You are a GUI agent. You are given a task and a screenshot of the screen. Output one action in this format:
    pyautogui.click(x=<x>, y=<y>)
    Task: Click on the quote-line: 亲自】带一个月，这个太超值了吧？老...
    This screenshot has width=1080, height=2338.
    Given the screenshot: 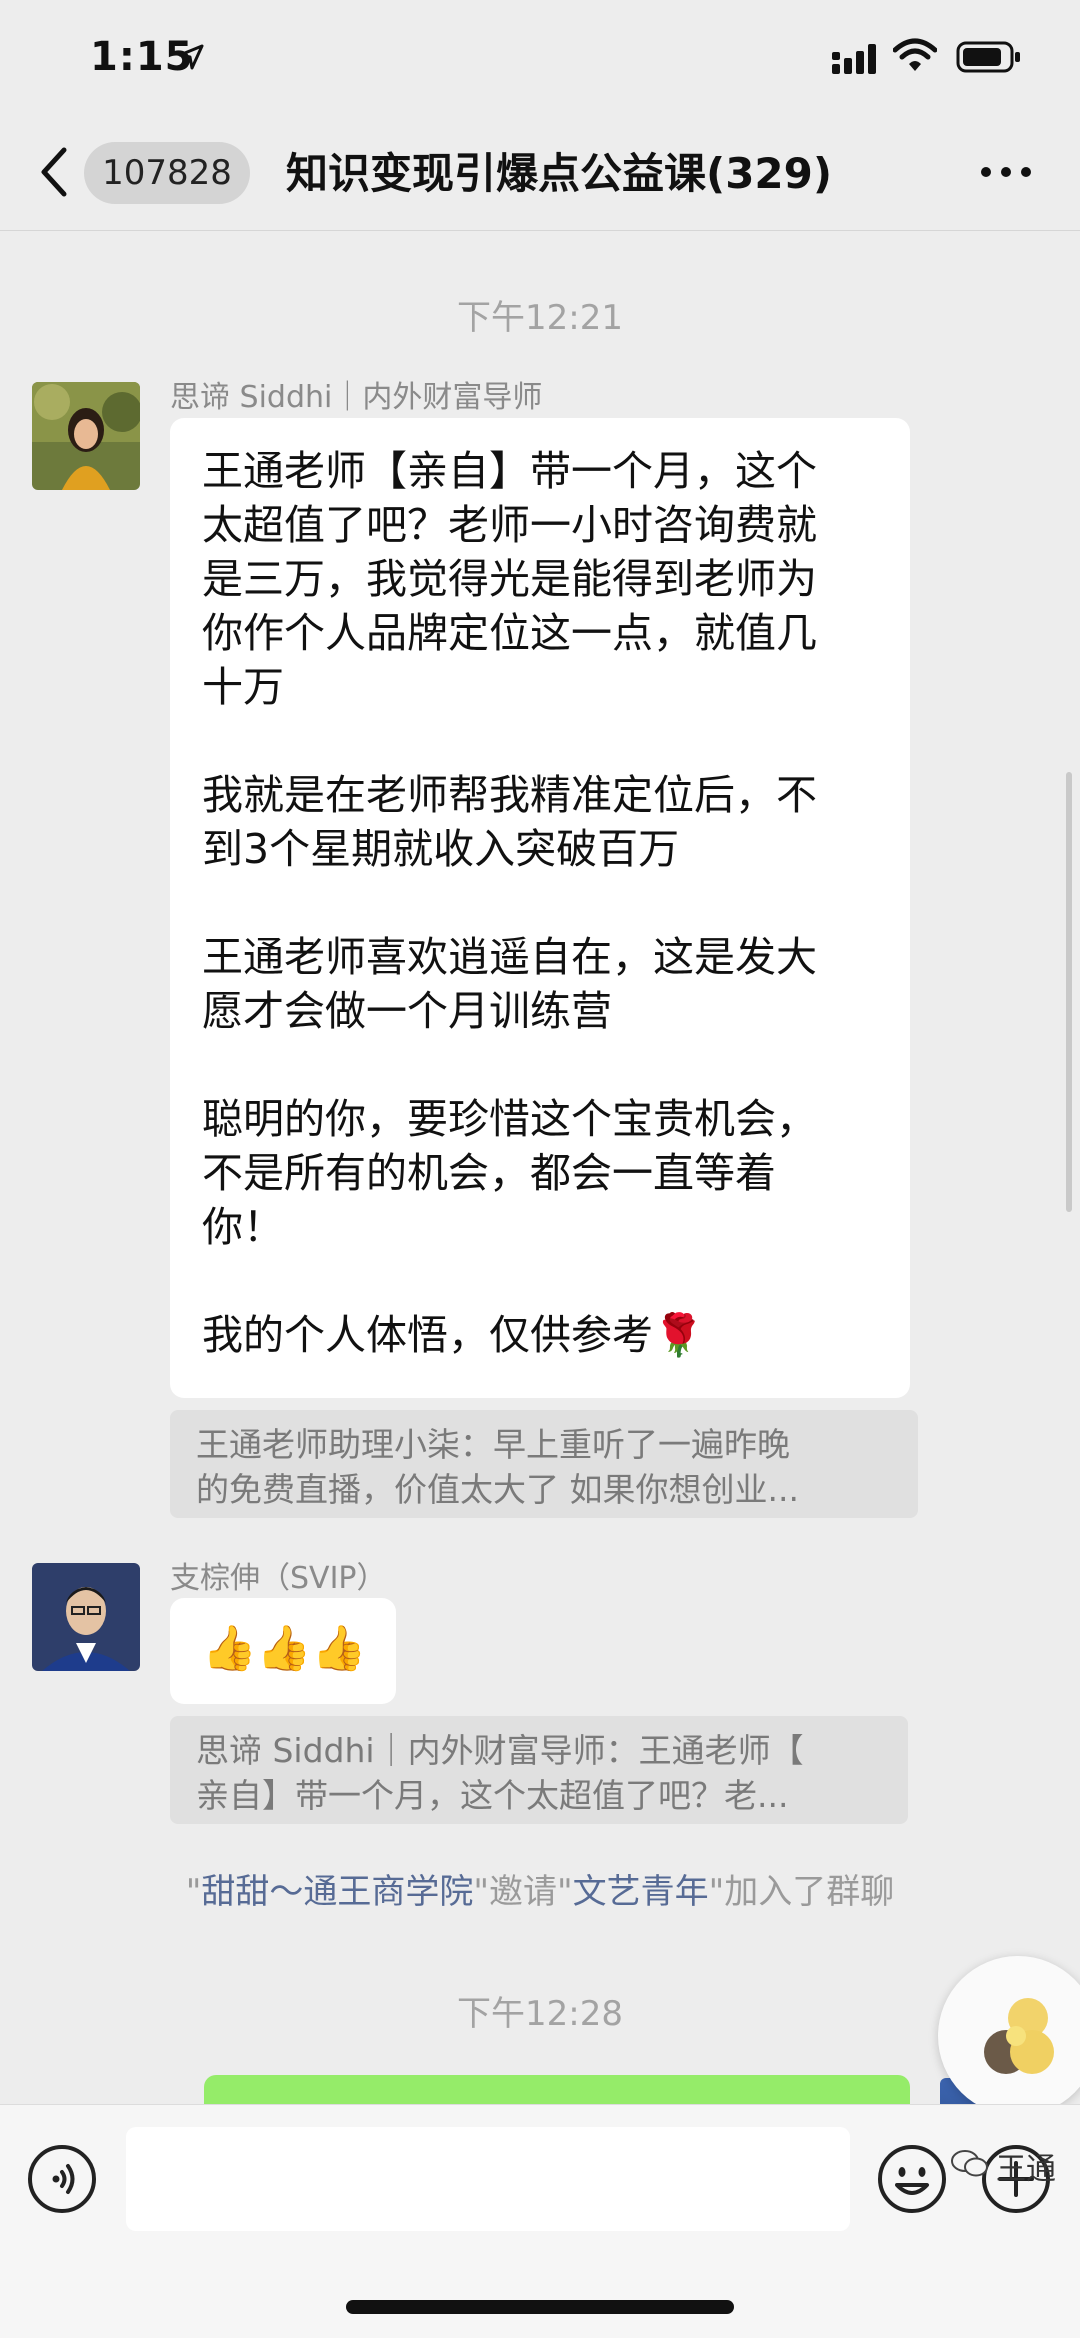 What is the action you would take?
    pyautogui.click(x=492, y=1795)
    